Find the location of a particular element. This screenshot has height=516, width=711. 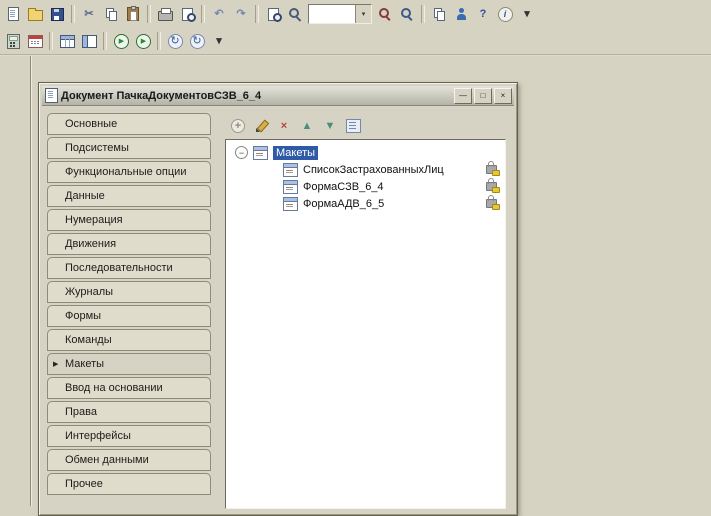

cut-icon: ✂ is located at coordinates (89, 13).